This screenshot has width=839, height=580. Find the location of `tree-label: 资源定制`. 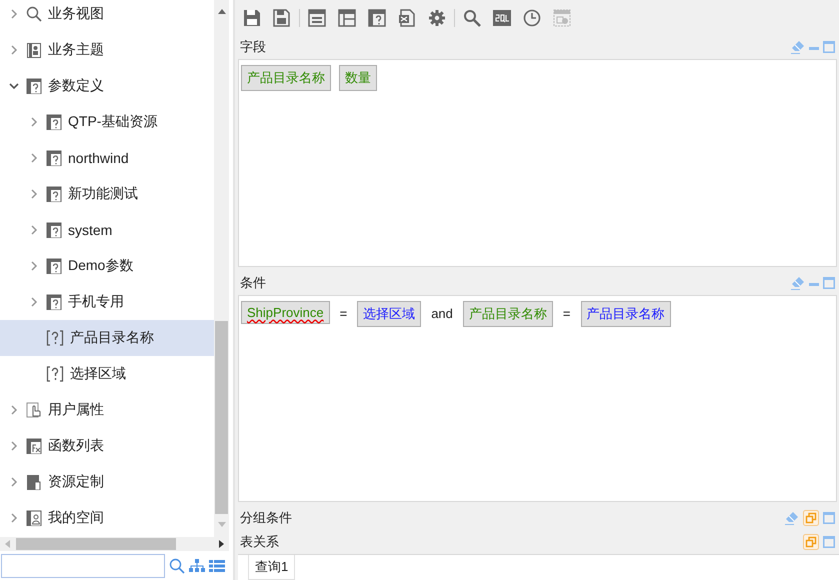

tree-label: 资源定制 is located at coordinates (76, 482).